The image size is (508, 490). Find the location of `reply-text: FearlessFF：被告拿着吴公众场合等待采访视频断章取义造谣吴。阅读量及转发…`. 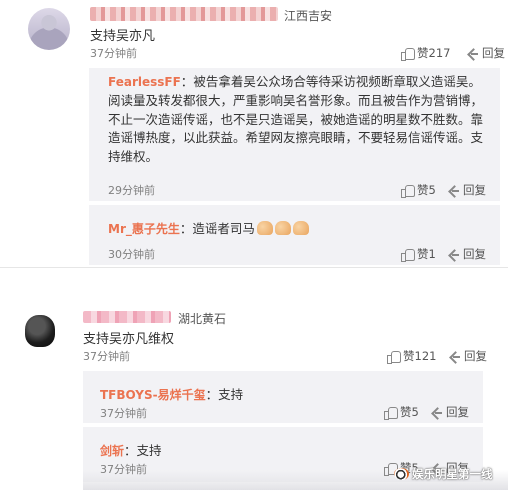

reply-text: FearlessFF：被告拿着吴公众场合等待采访视频断章取义造谣吴。阅读量及转发… is located at coordinates (296, 119).